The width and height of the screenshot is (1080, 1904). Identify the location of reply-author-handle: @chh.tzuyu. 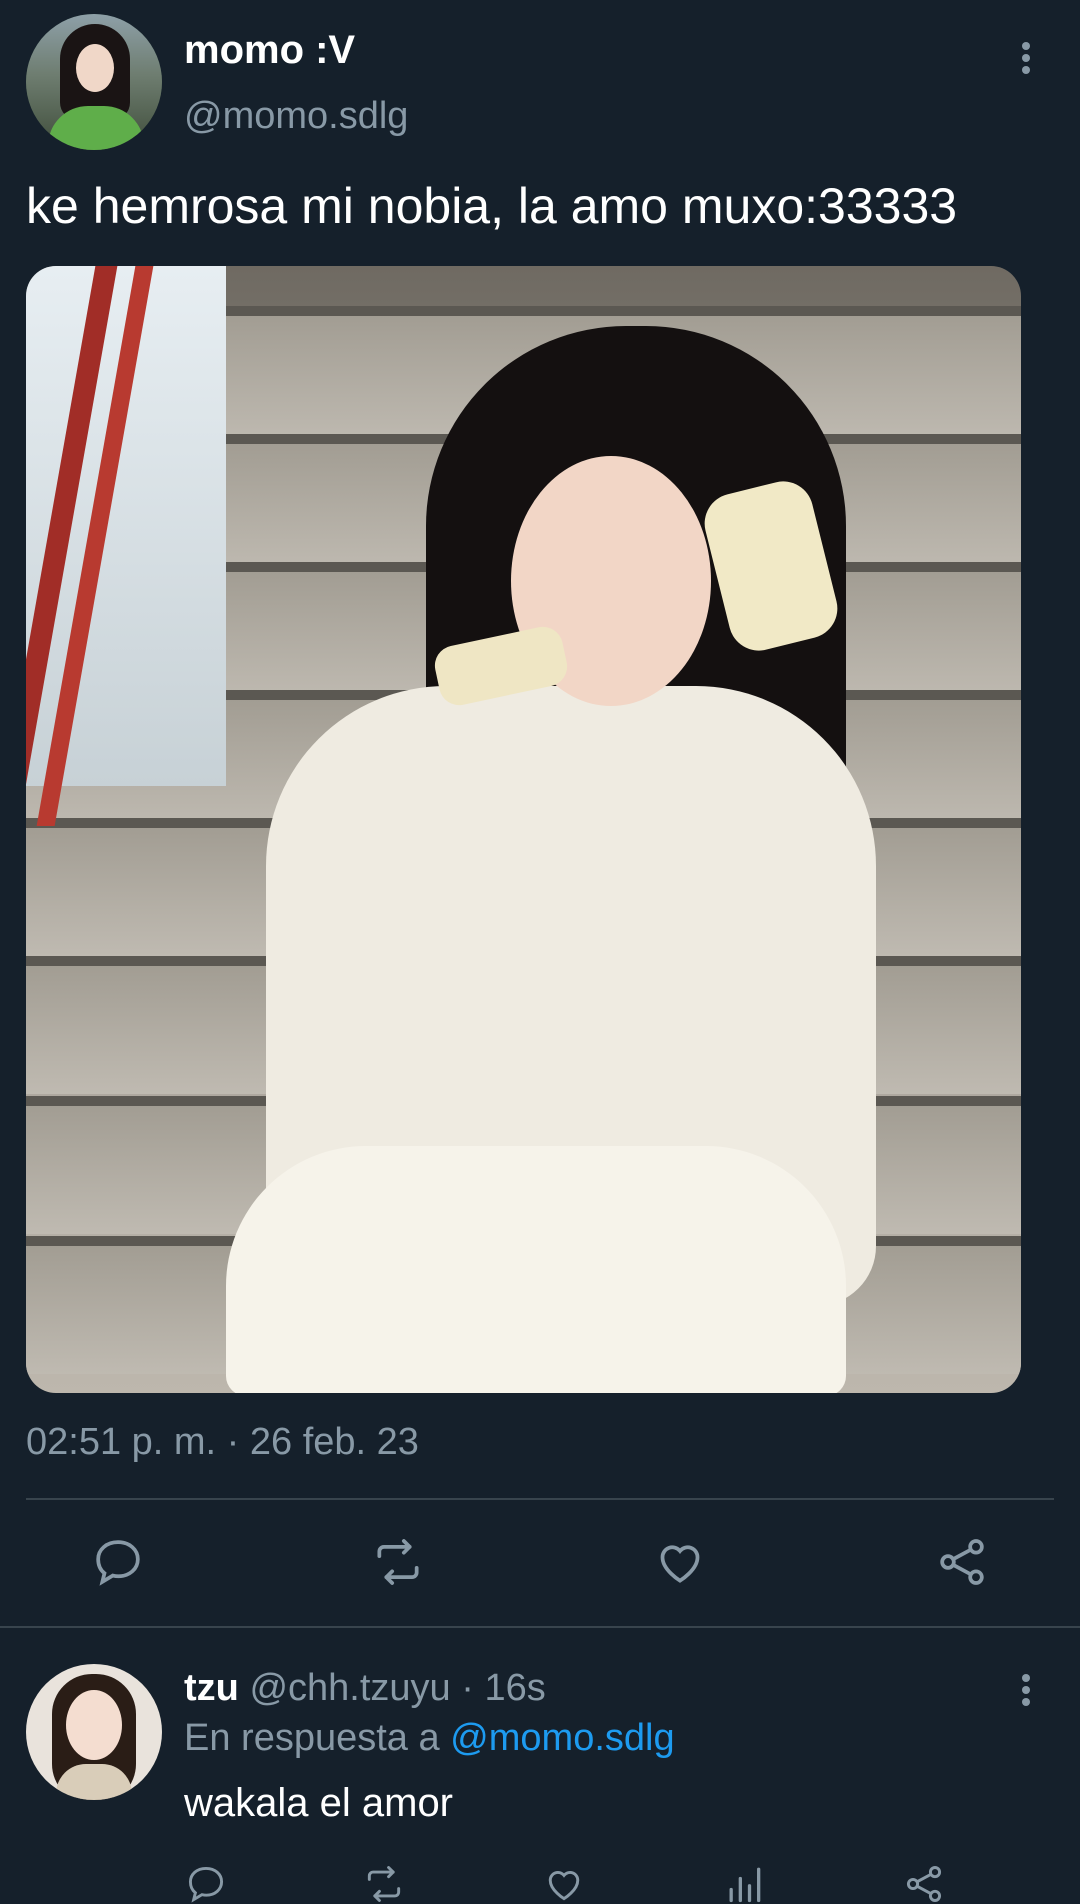
(349, 1688).